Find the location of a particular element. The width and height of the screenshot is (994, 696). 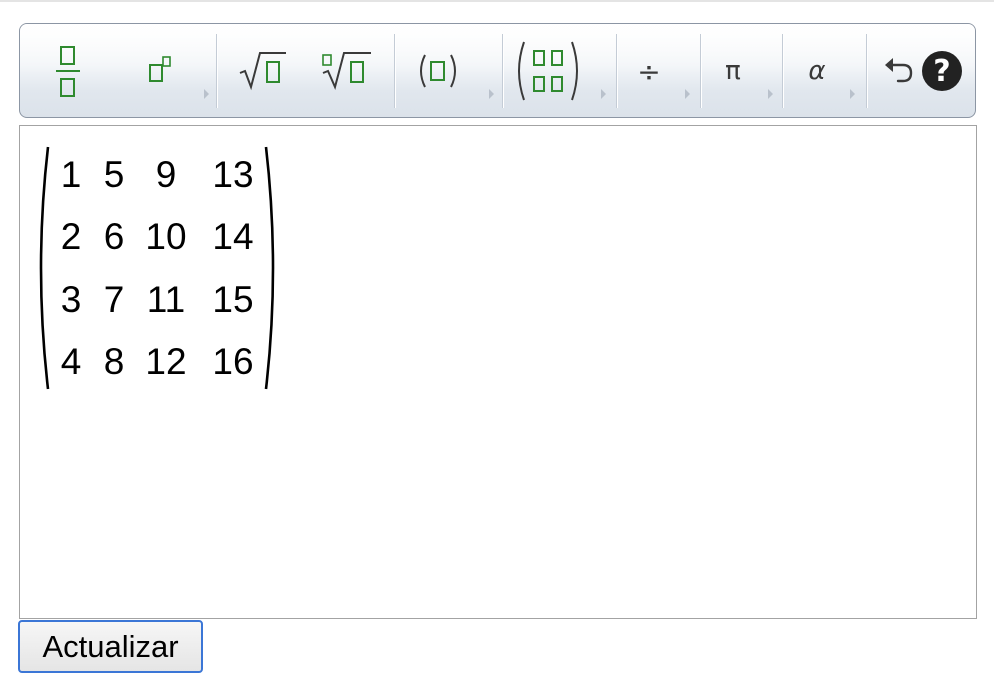

undo-icon is located at coordinates (899, 70).